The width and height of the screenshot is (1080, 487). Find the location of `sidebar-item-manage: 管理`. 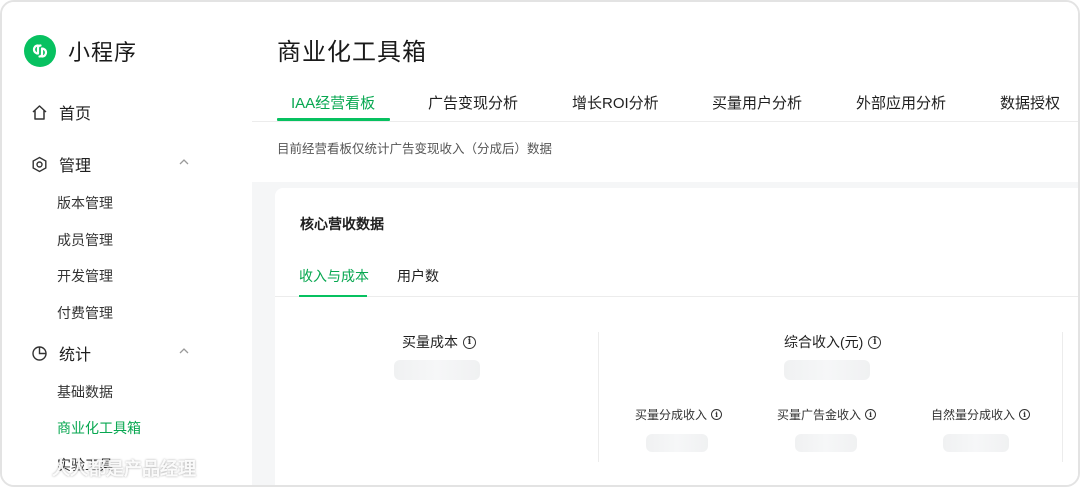

sidebar-item-manage: 管理 is located at coordinates (60, 164).